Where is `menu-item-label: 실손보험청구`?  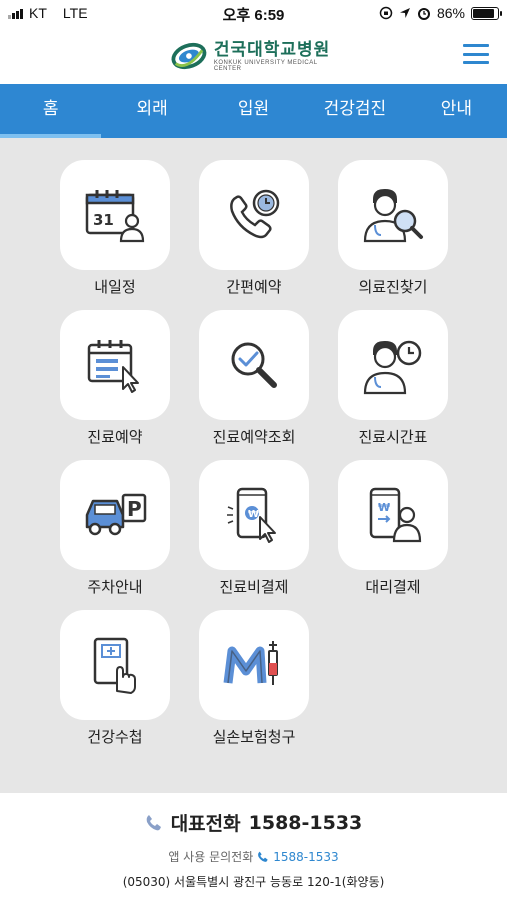 menu-item-label: 실손보험청구 is located at coordinates (254, 737).